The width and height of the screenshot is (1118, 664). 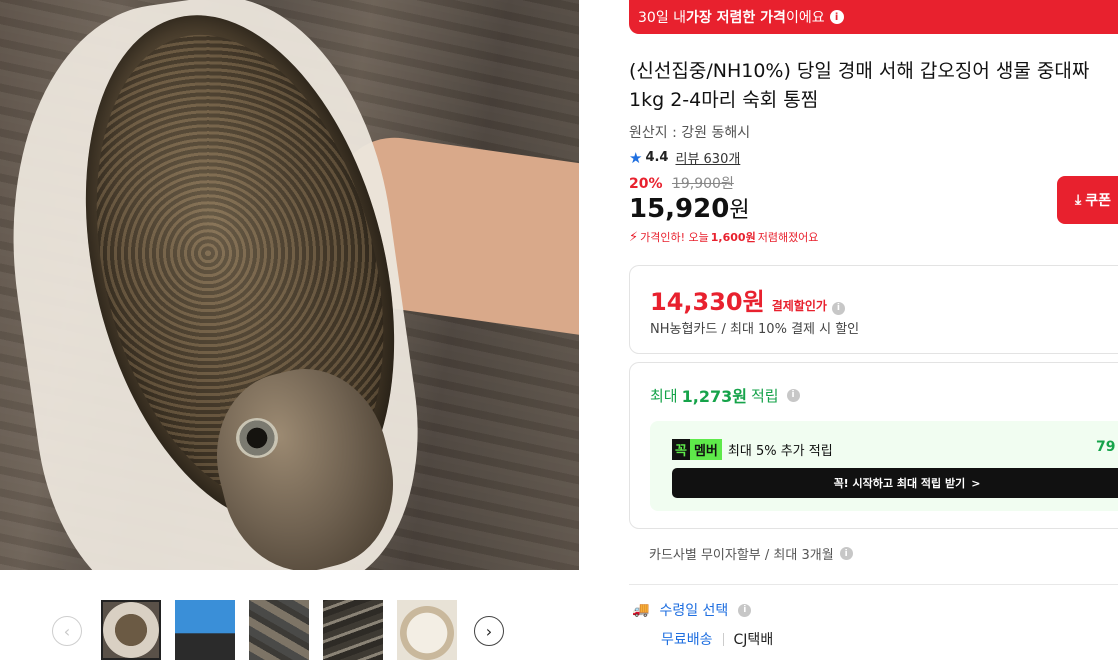 I want to click on discount-row: 20% 19,900원, so click(x=681, y=183).